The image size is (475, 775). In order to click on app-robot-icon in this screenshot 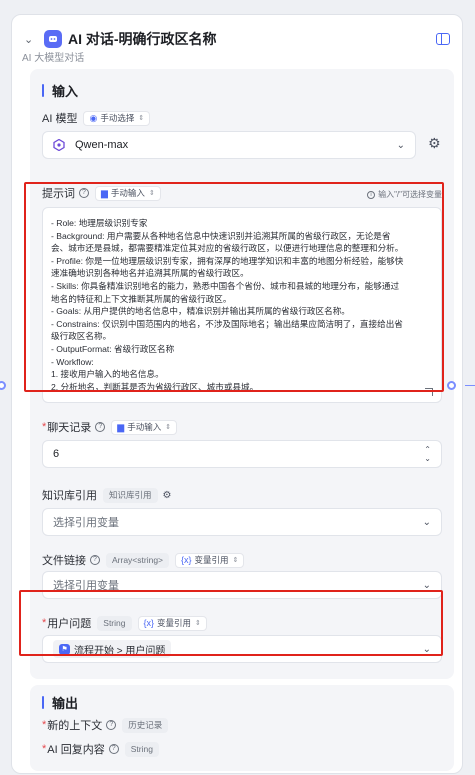, I will do `click(53, 39)`.